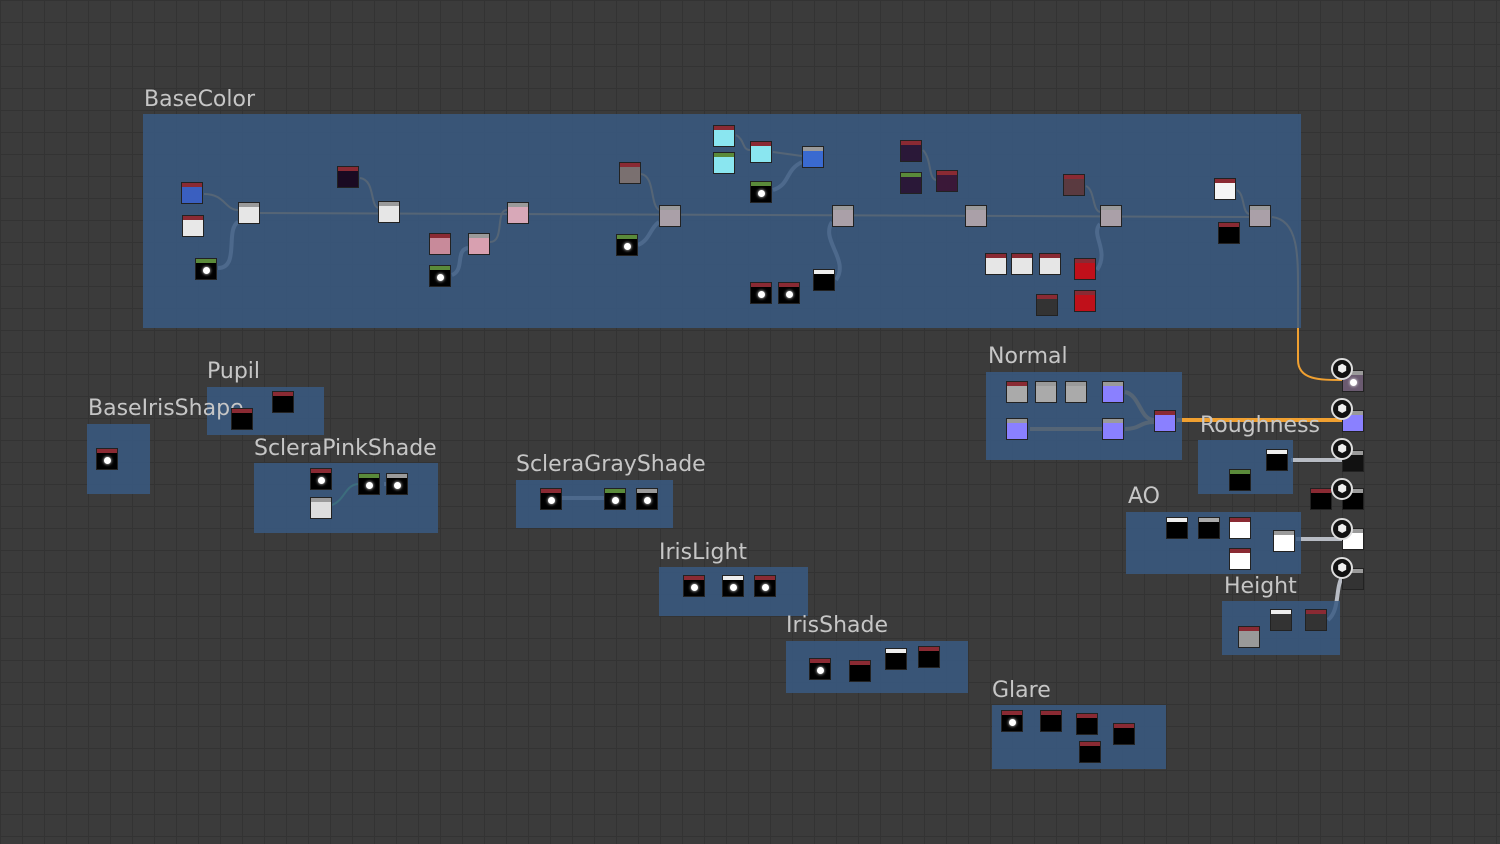  Describe the element at coordinates (837, 625) in the screenshot. I see `frame-title-irisshade: IrisShade` at that location.